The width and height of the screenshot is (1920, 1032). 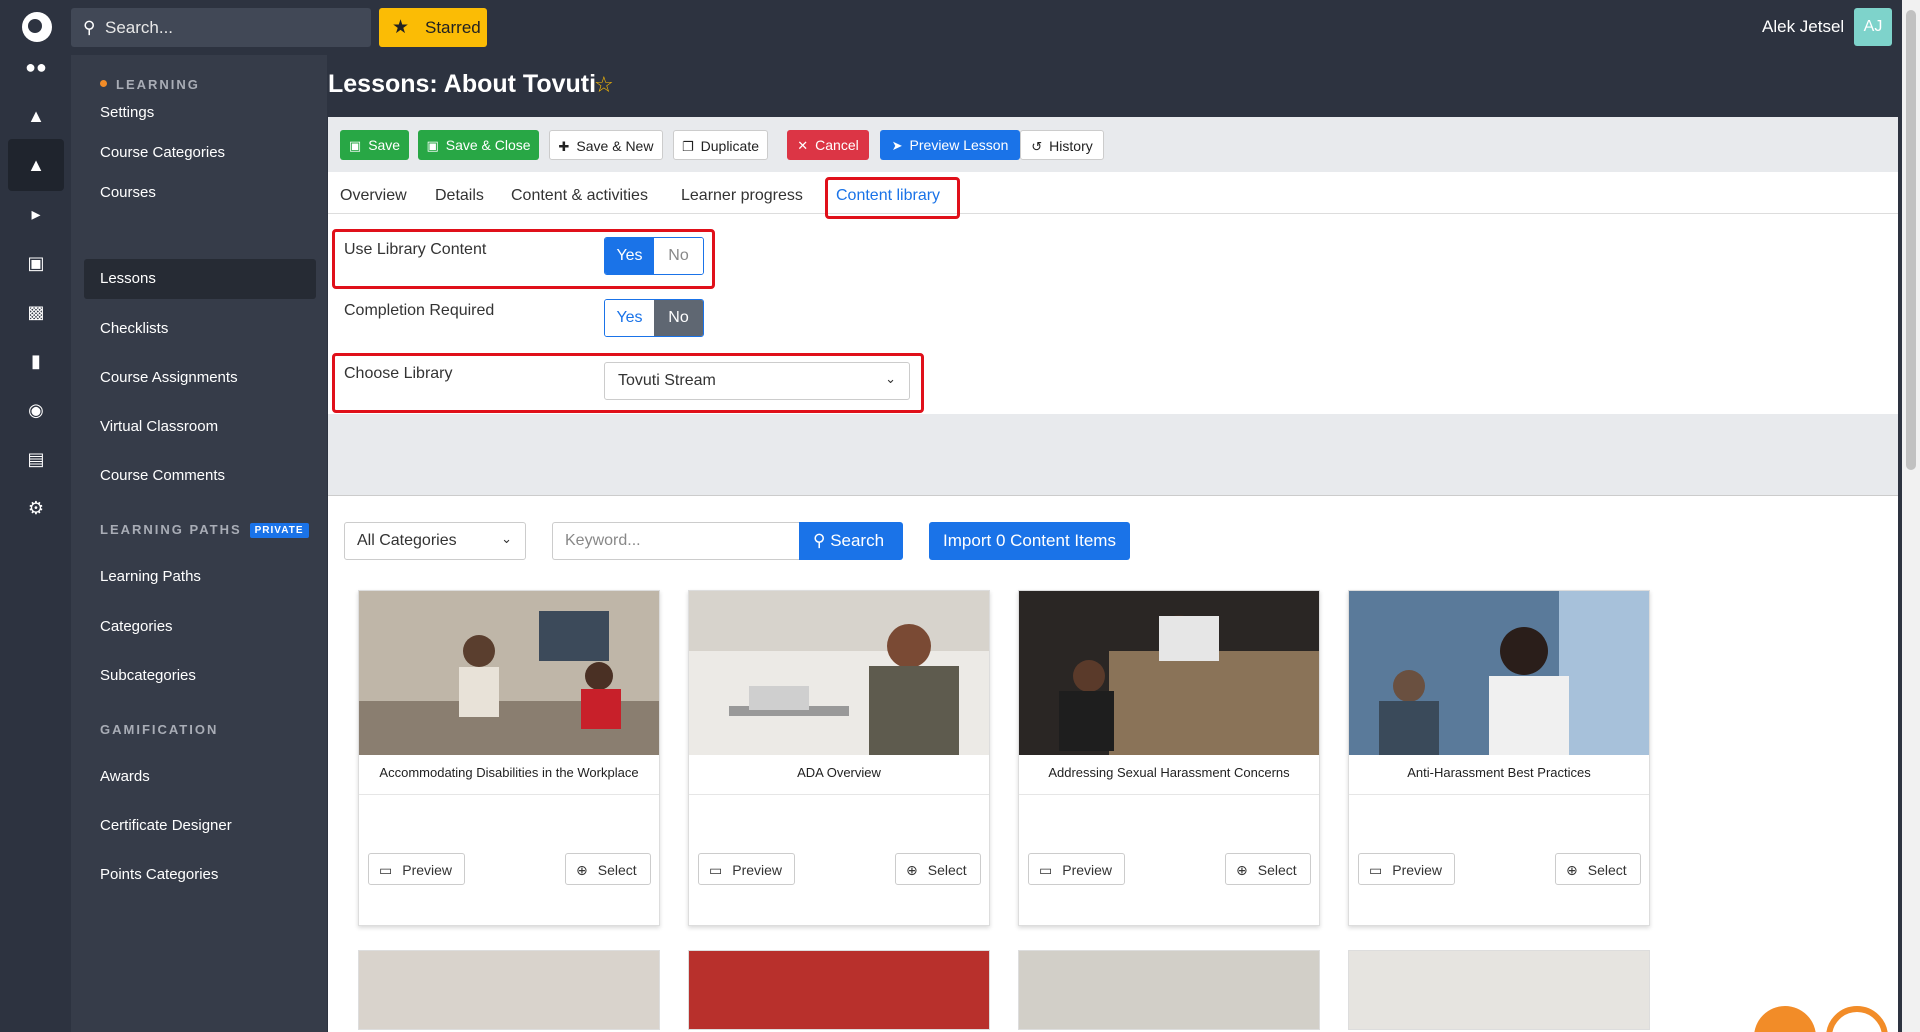 What do you see at coordinates (667, 380) in the screenshot?
I see `library-select-value: Tovuti Stream` at bounding box center [667, 380].